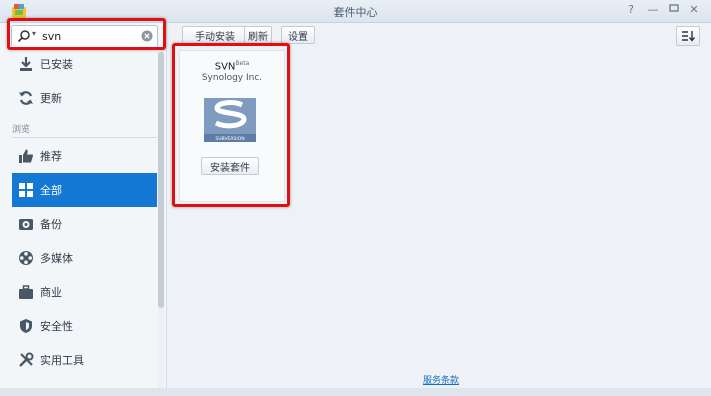 This screenshot has height=396, width=711. I want to click on section-label-browse: 浏览, so click(21, 130).